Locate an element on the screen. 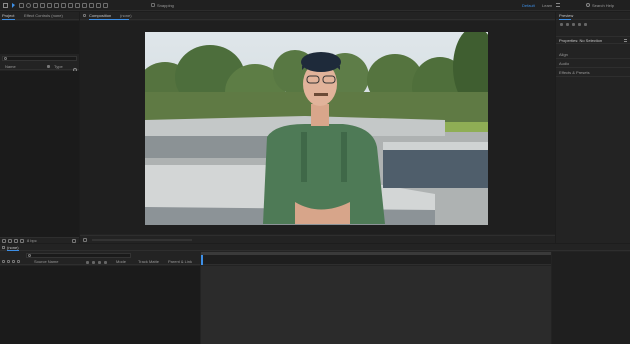  lock-toggle-icon is located at coordinates (18, 261).